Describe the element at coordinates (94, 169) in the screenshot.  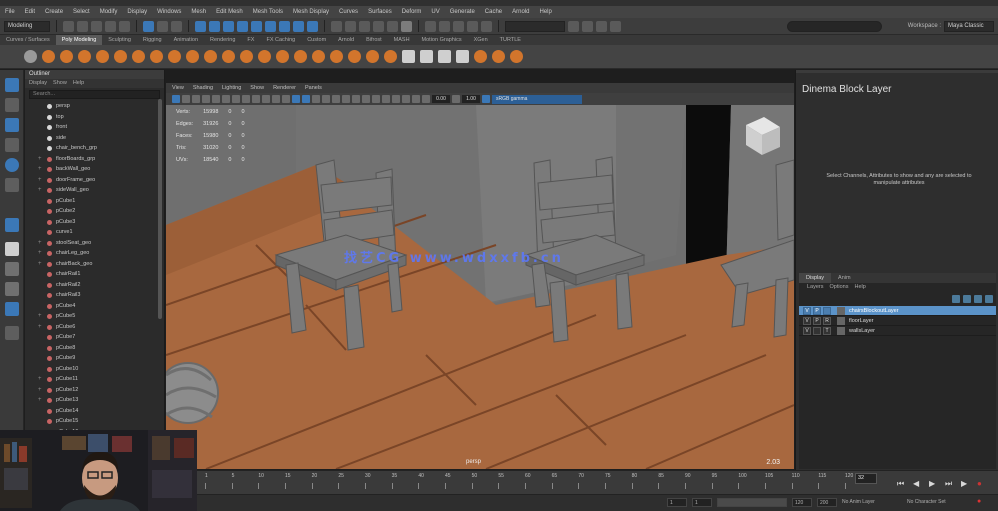
I see `outliner-item: + backWall_geo` at that location.